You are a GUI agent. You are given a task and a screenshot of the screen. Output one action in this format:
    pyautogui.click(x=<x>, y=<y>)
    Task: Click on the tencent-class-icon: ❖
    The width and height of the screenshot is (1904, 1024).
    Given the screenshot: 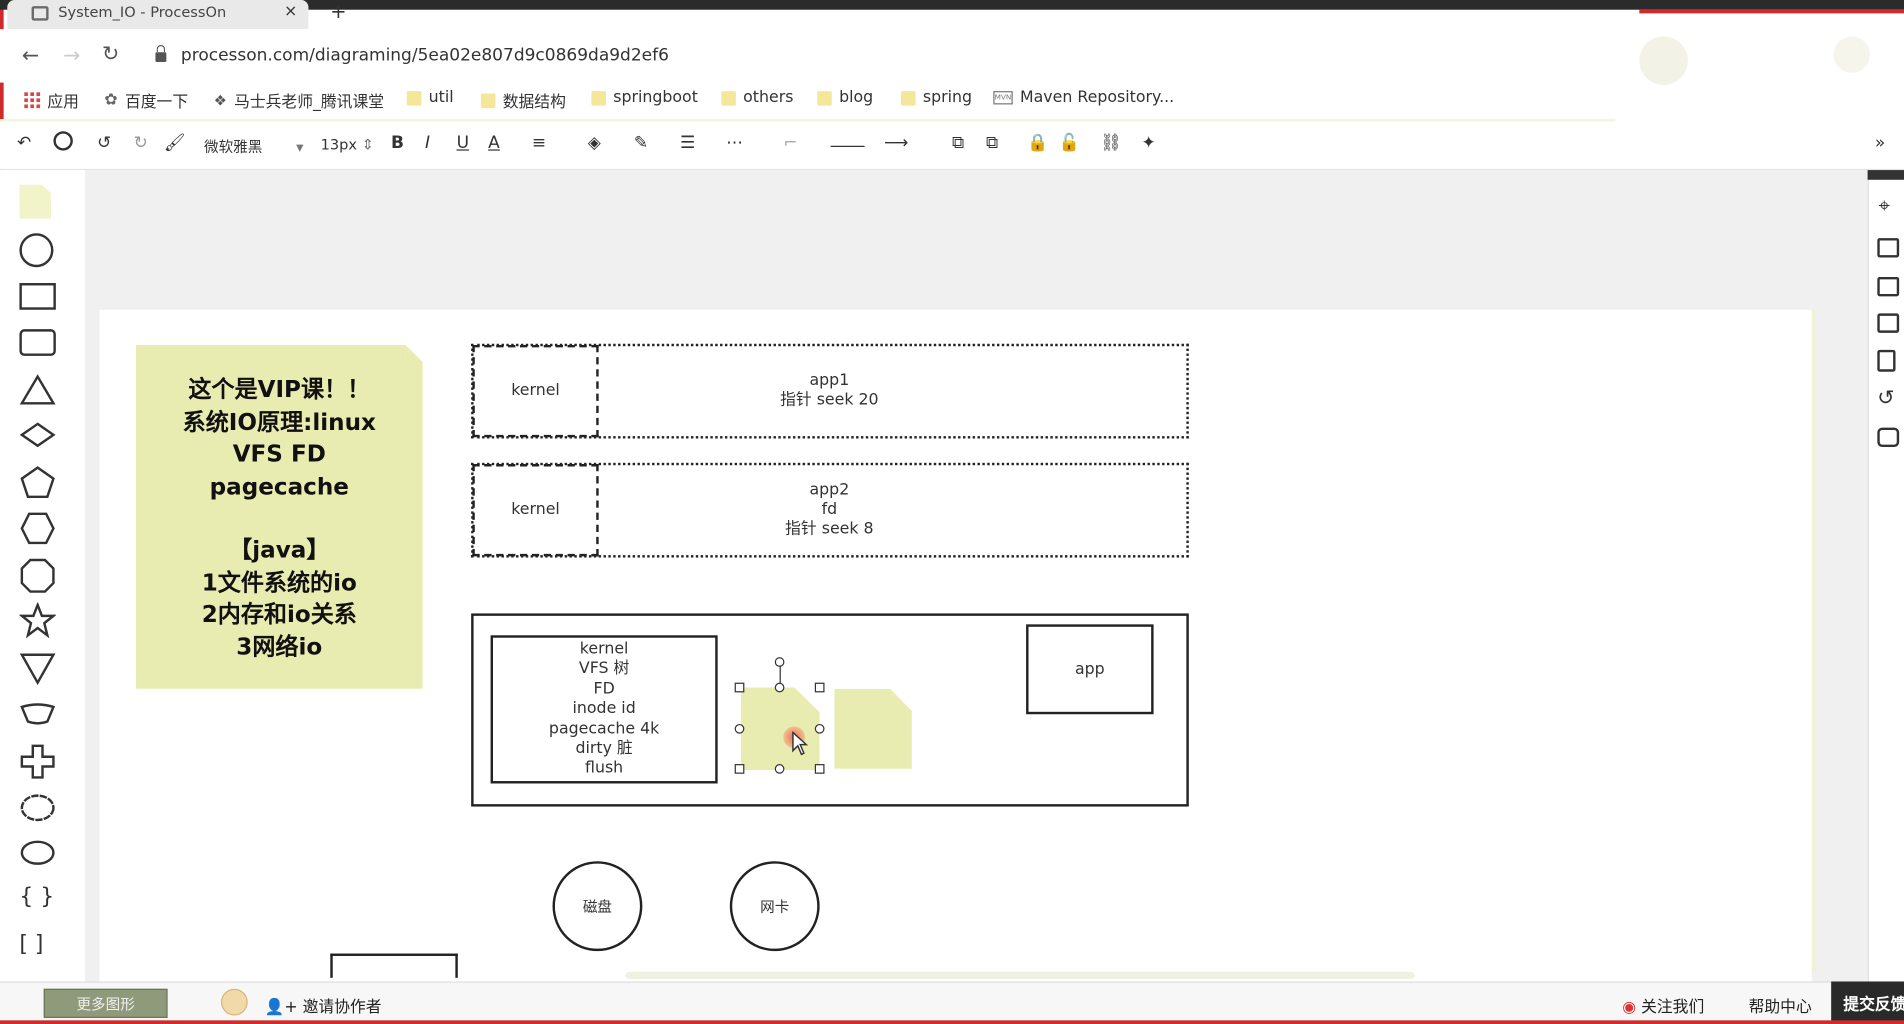 What is the action you would take?
    pyautogui.click(x=220, y=100)
    